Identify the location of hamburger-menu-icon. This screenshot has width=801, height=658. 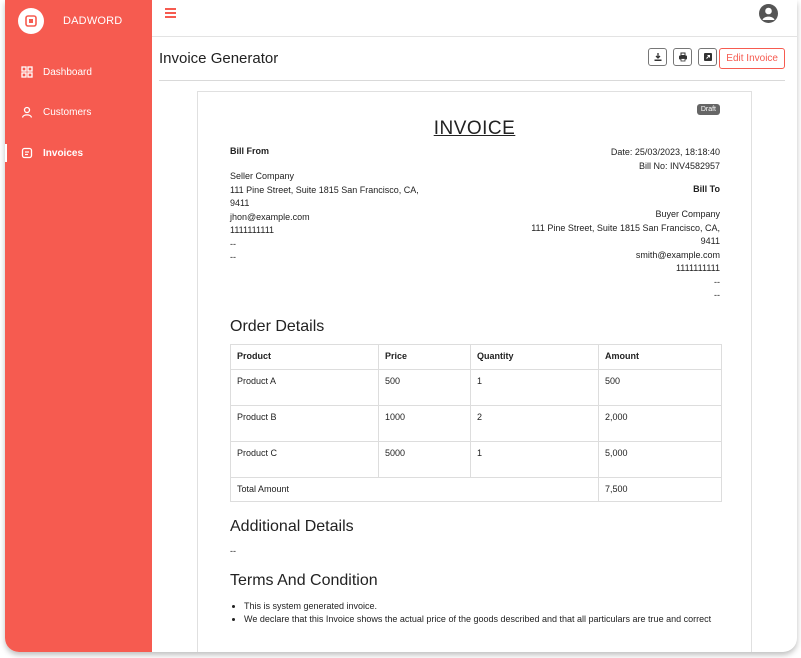
(170, 13).